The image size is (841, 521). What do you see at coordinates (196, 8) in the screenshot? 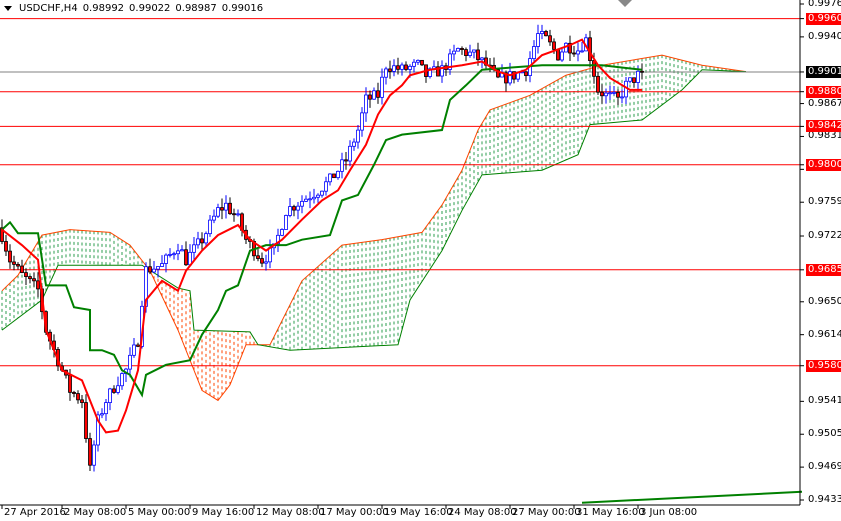
I see `low-value: 0.98987` at bounding box center [196, 8].